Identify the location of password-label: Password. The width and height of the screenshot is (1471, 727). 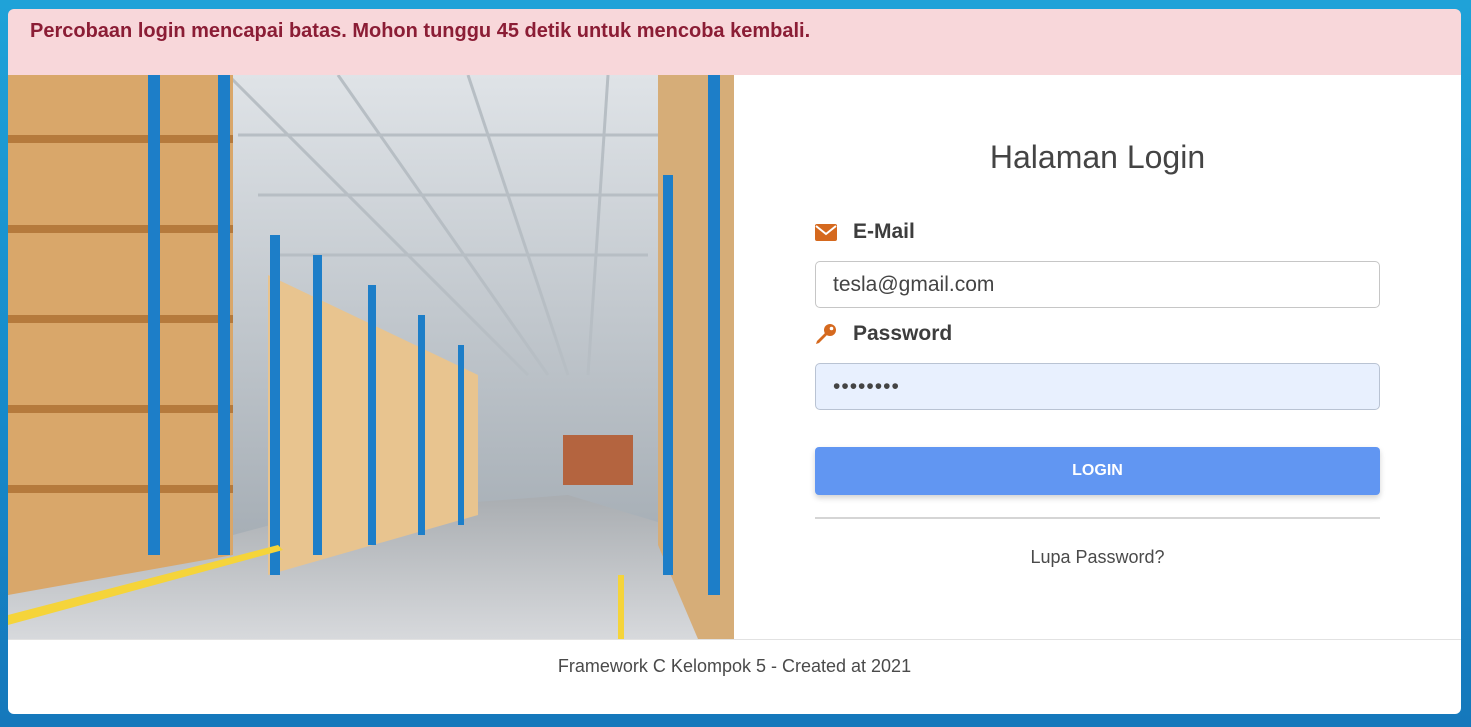
(883, 334).